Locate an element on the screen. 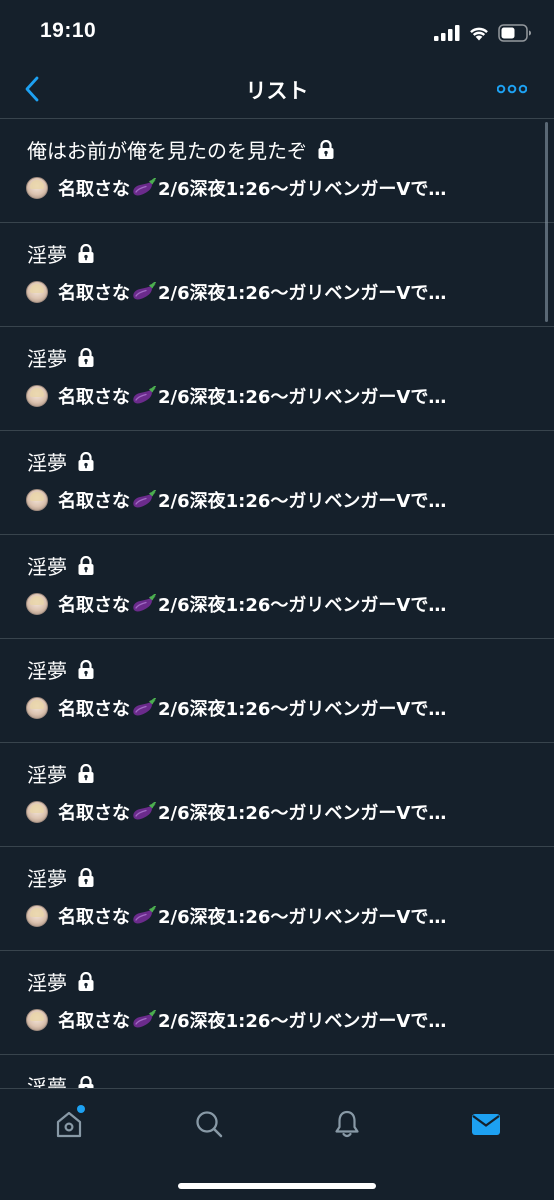 This screenshot has height=1200, width=554. page-title: リスト is located at coordinates (277, 91).